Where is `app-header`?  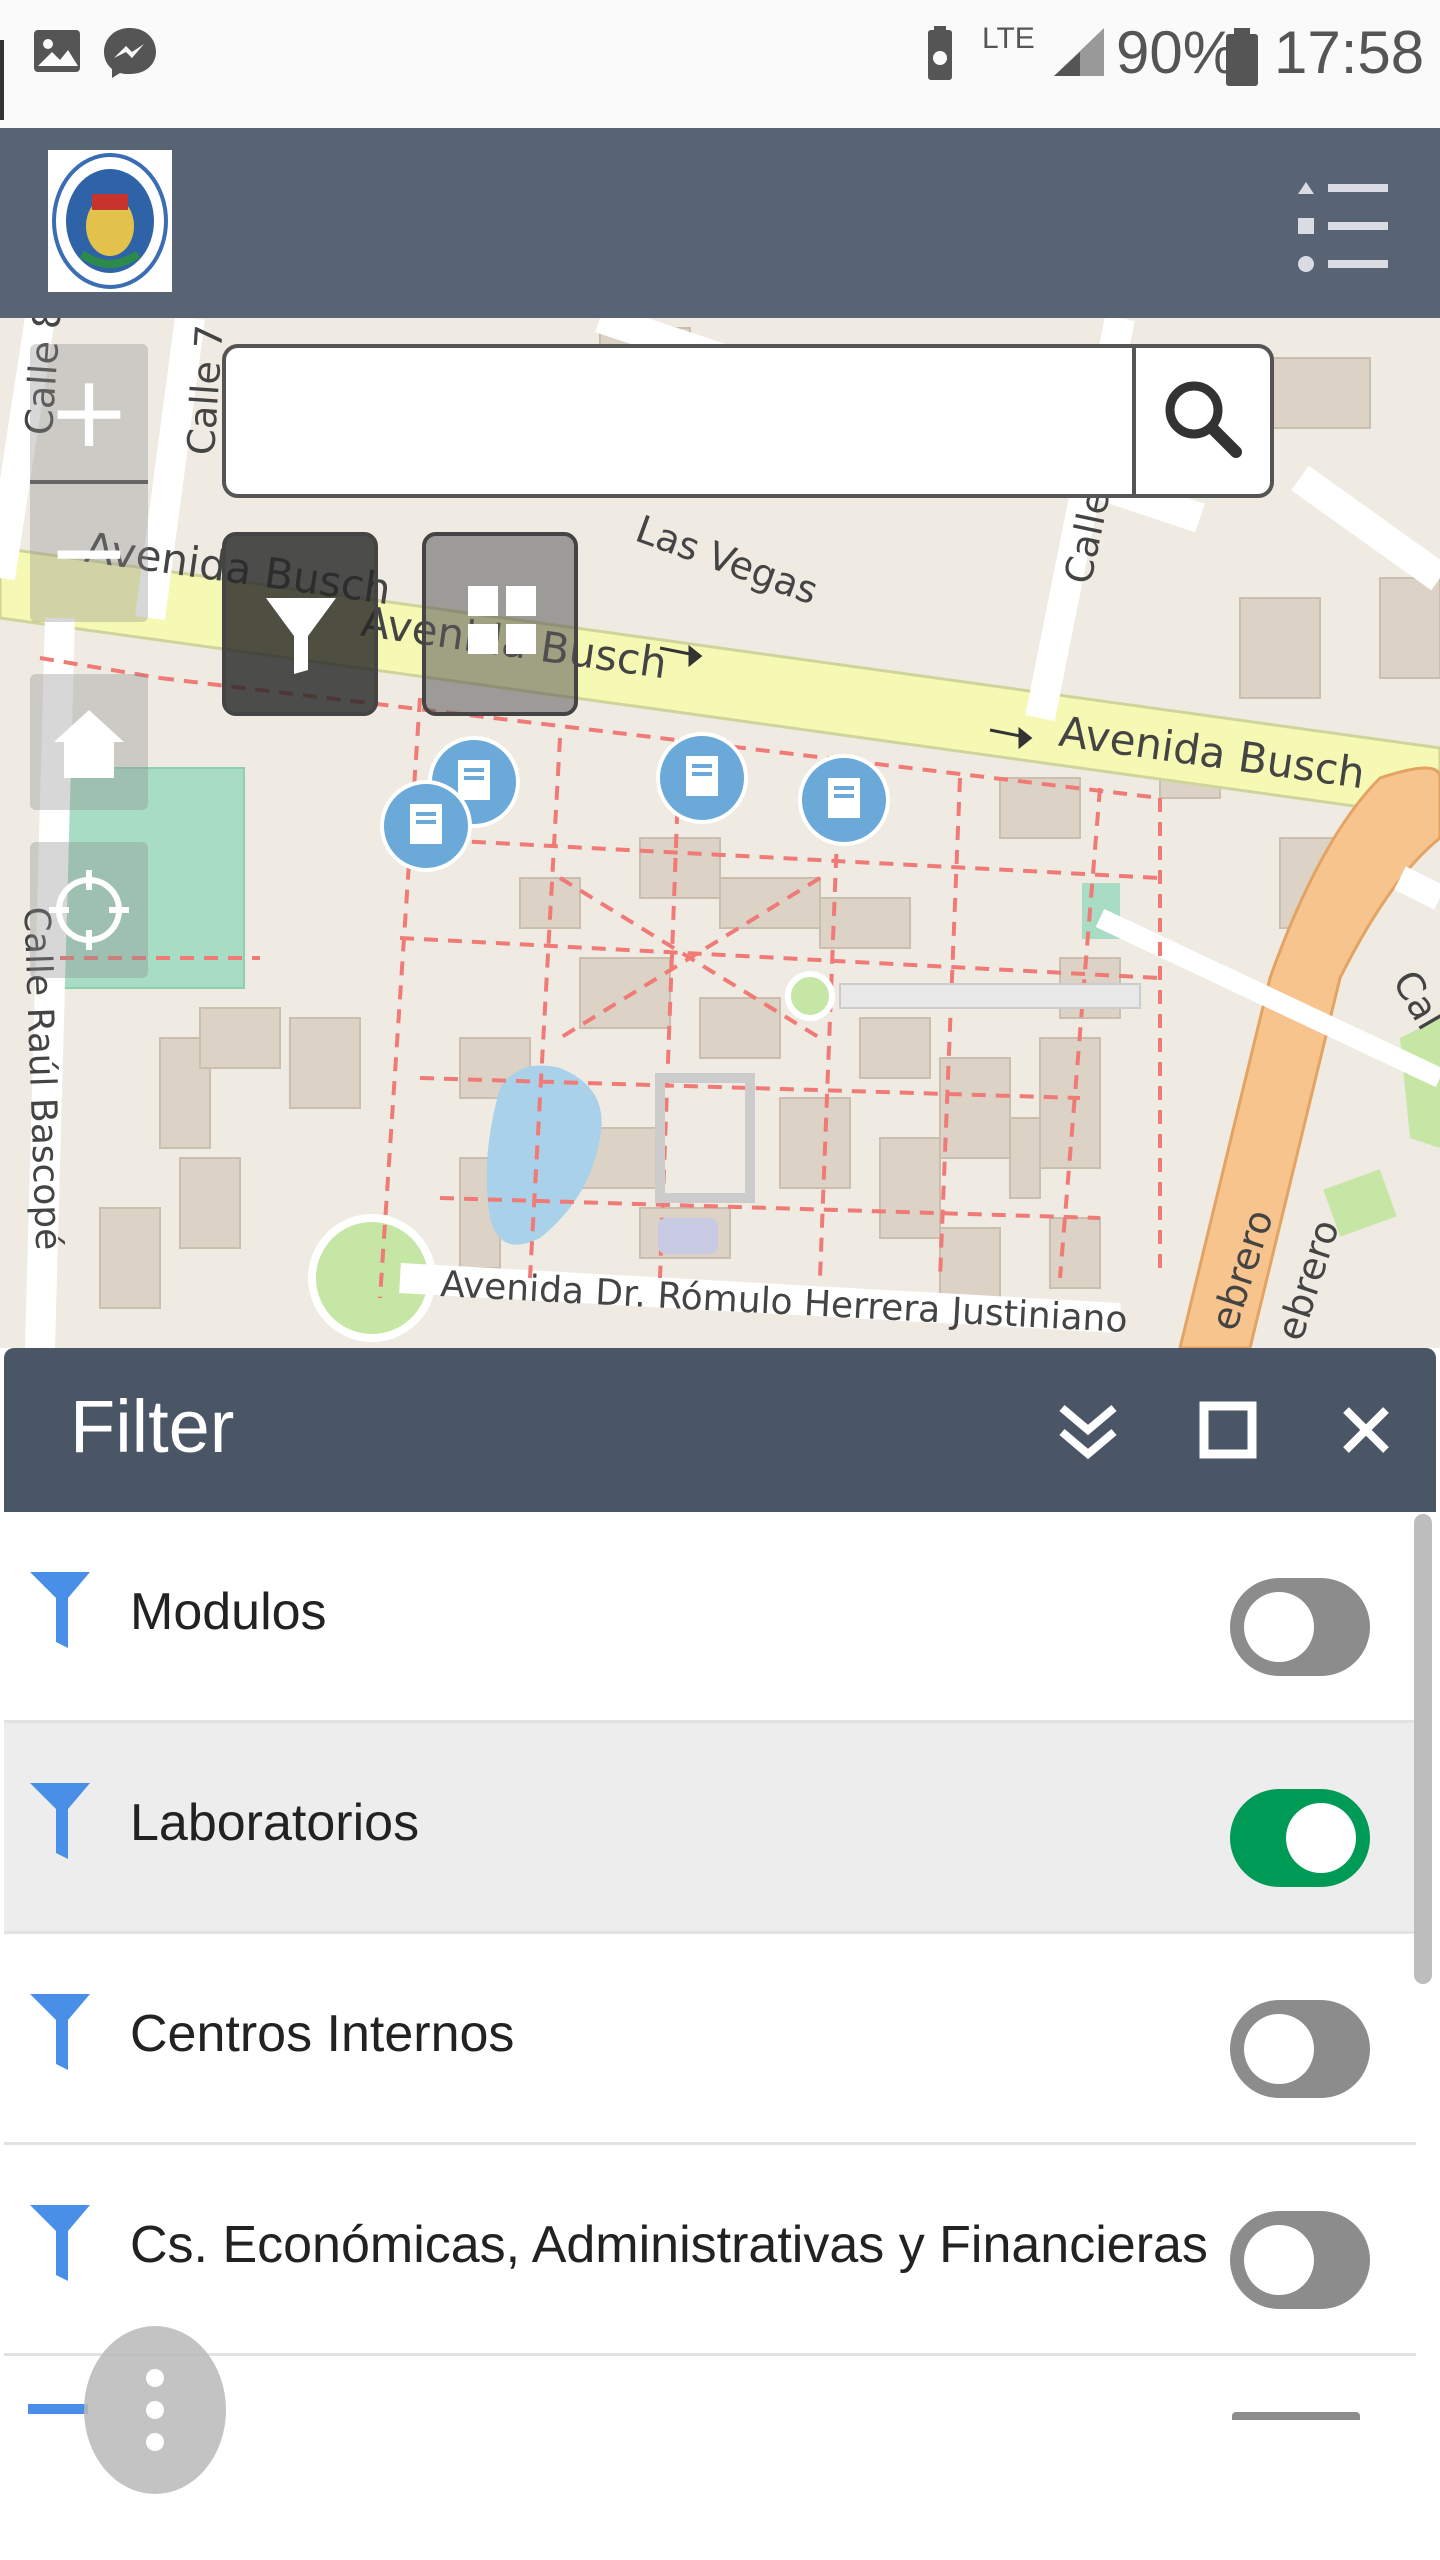
app-header is located at coordinates (720, 223).